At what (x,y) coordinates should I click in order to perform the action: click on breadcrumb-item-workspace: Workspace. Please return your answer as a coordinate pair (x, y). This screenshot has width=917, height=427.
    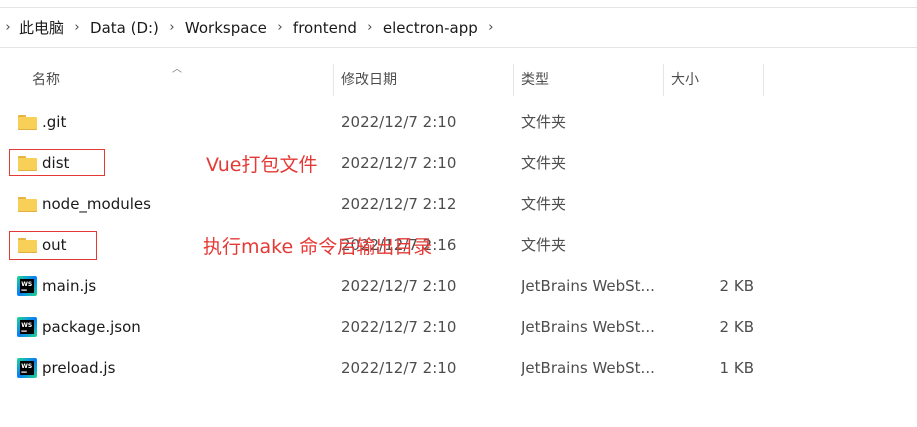
    Looking at the image, I should click on (226, 28).